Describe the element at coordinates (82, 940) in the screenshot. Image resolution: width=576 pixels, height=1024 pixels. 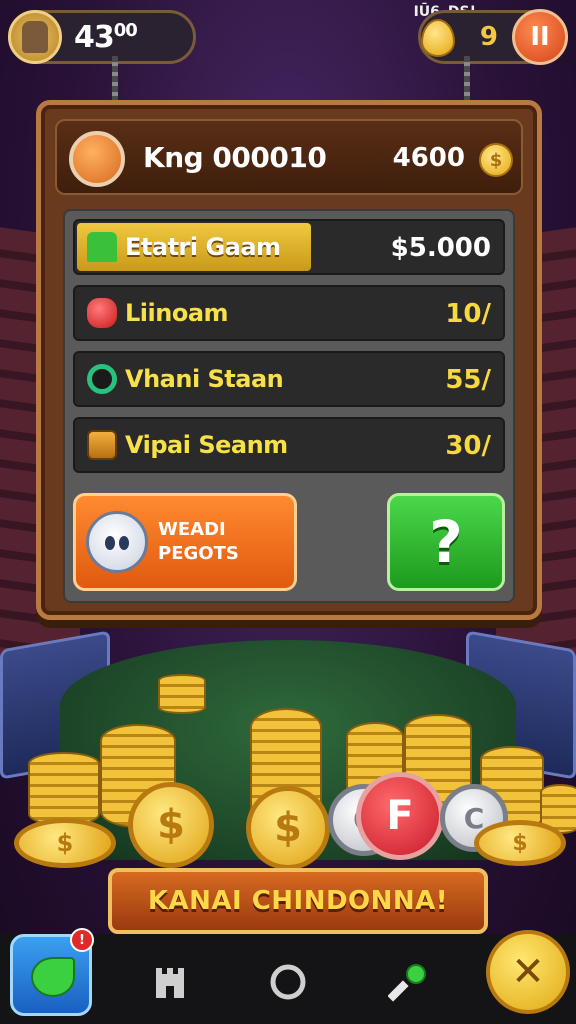
I see `notification-badge: !` at that location.